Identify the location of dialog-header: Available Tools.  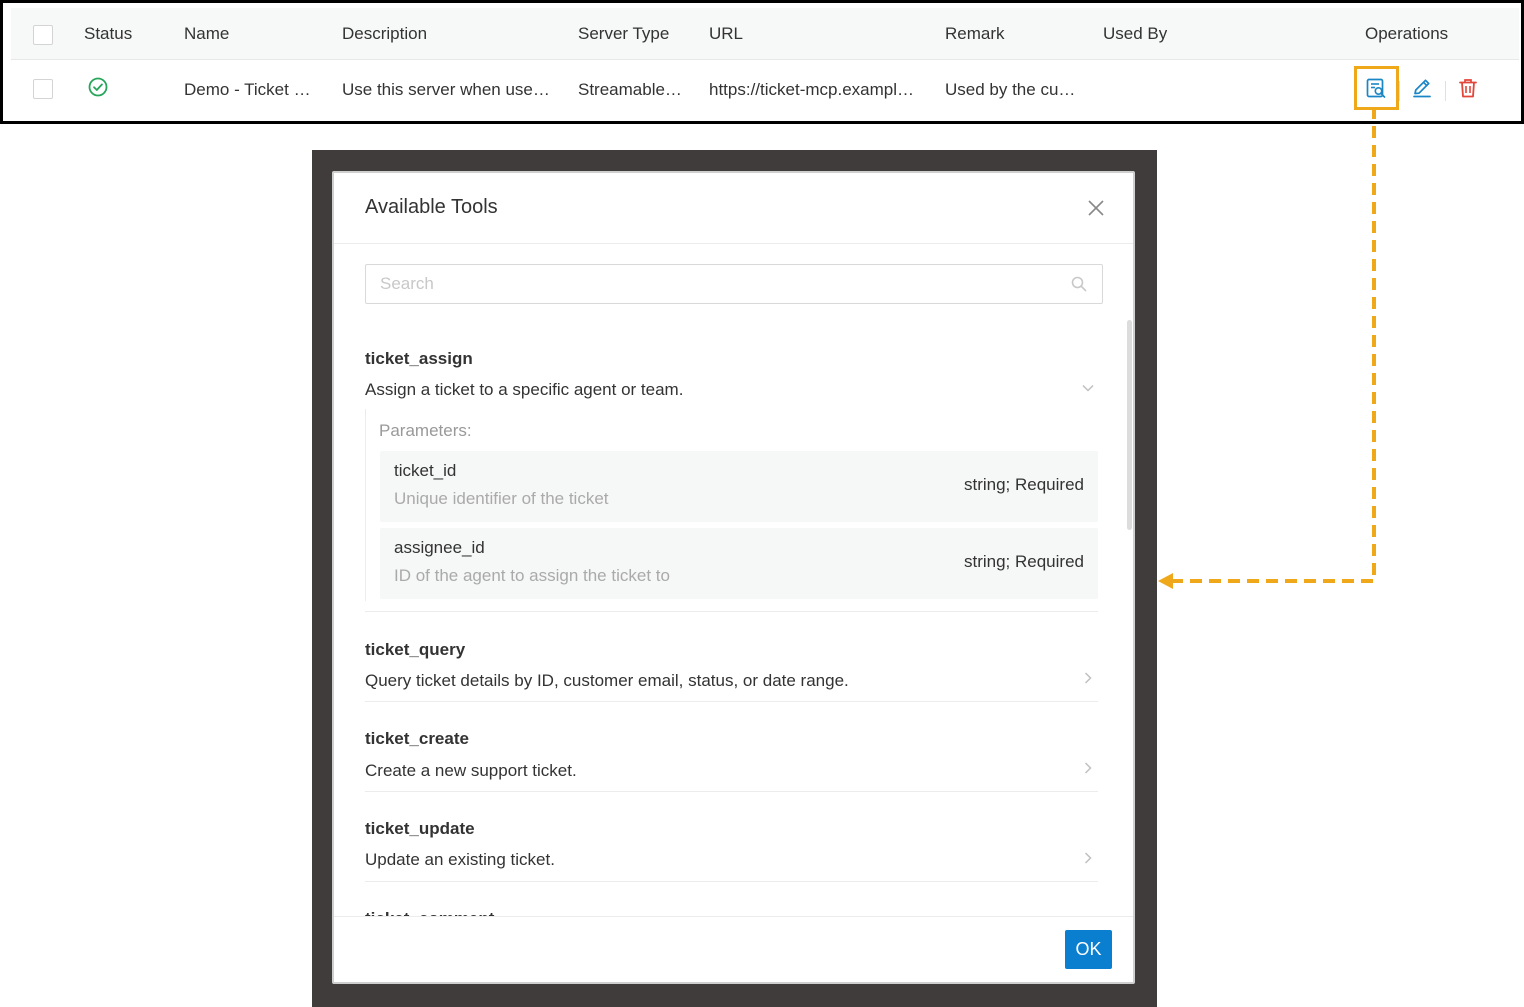
(733, 208).